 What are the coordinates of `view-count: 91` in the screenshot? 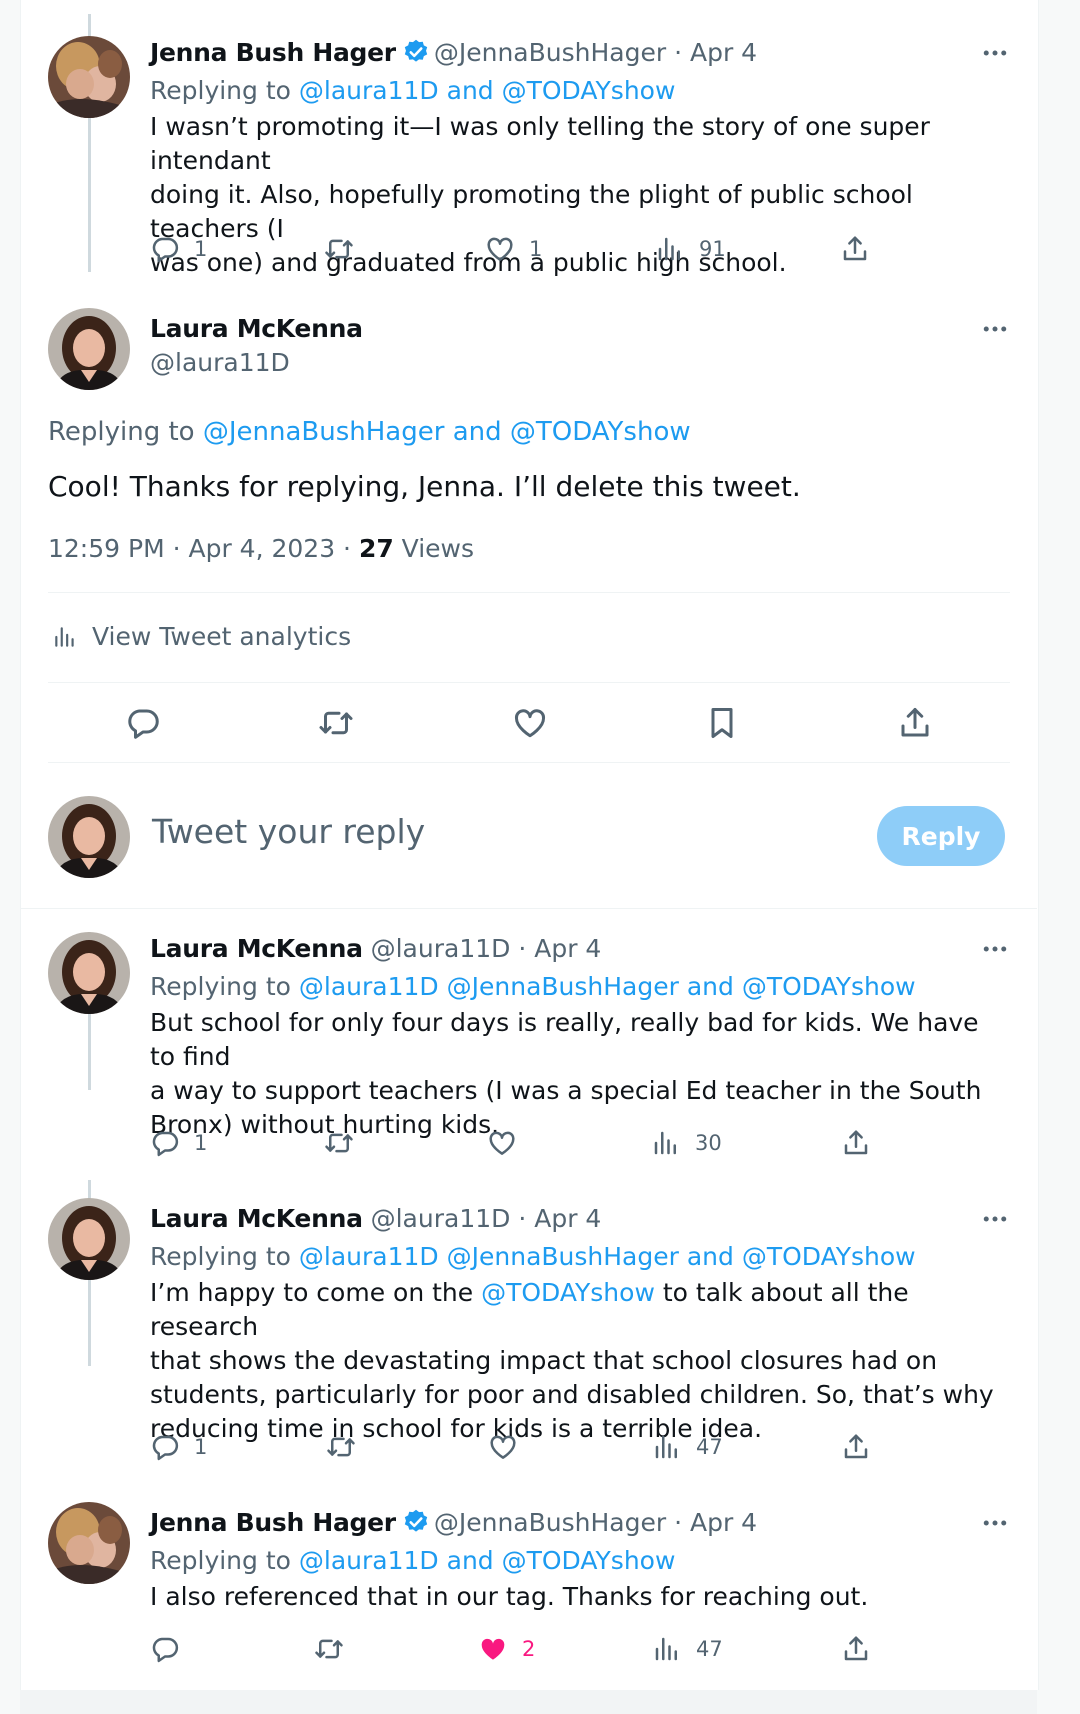 It's located at (712, 249).